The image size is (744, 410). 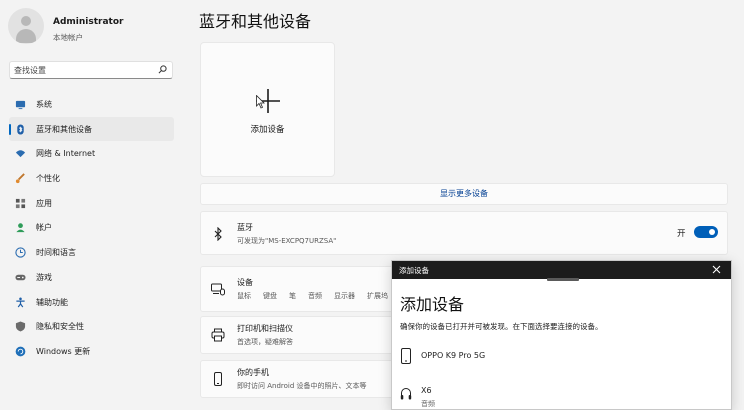 What do you see at coordinates (20, 277) in the screenshot?
I see `gamepad-icon` at bounding box center [20, 277].